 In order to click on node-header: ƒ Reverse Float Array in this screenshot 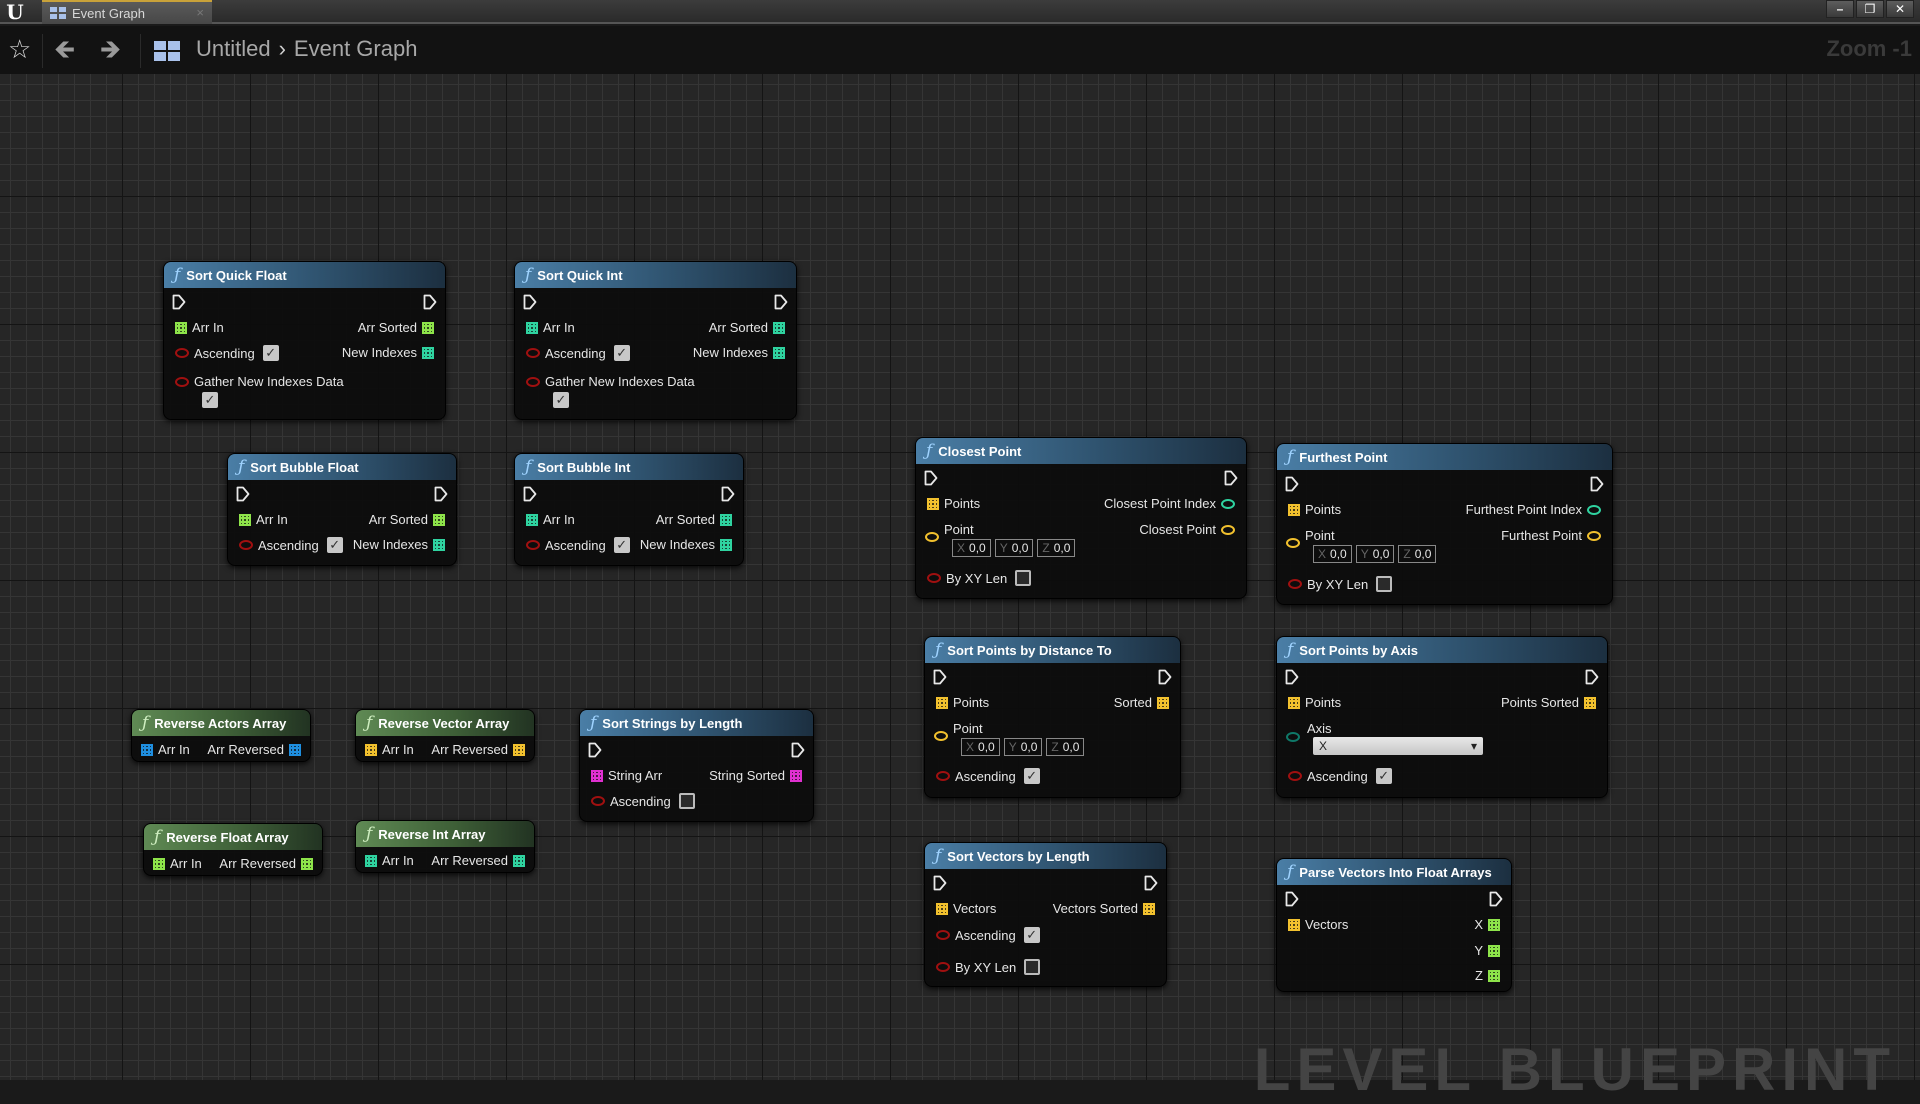, I will do `click(233, 837)`.